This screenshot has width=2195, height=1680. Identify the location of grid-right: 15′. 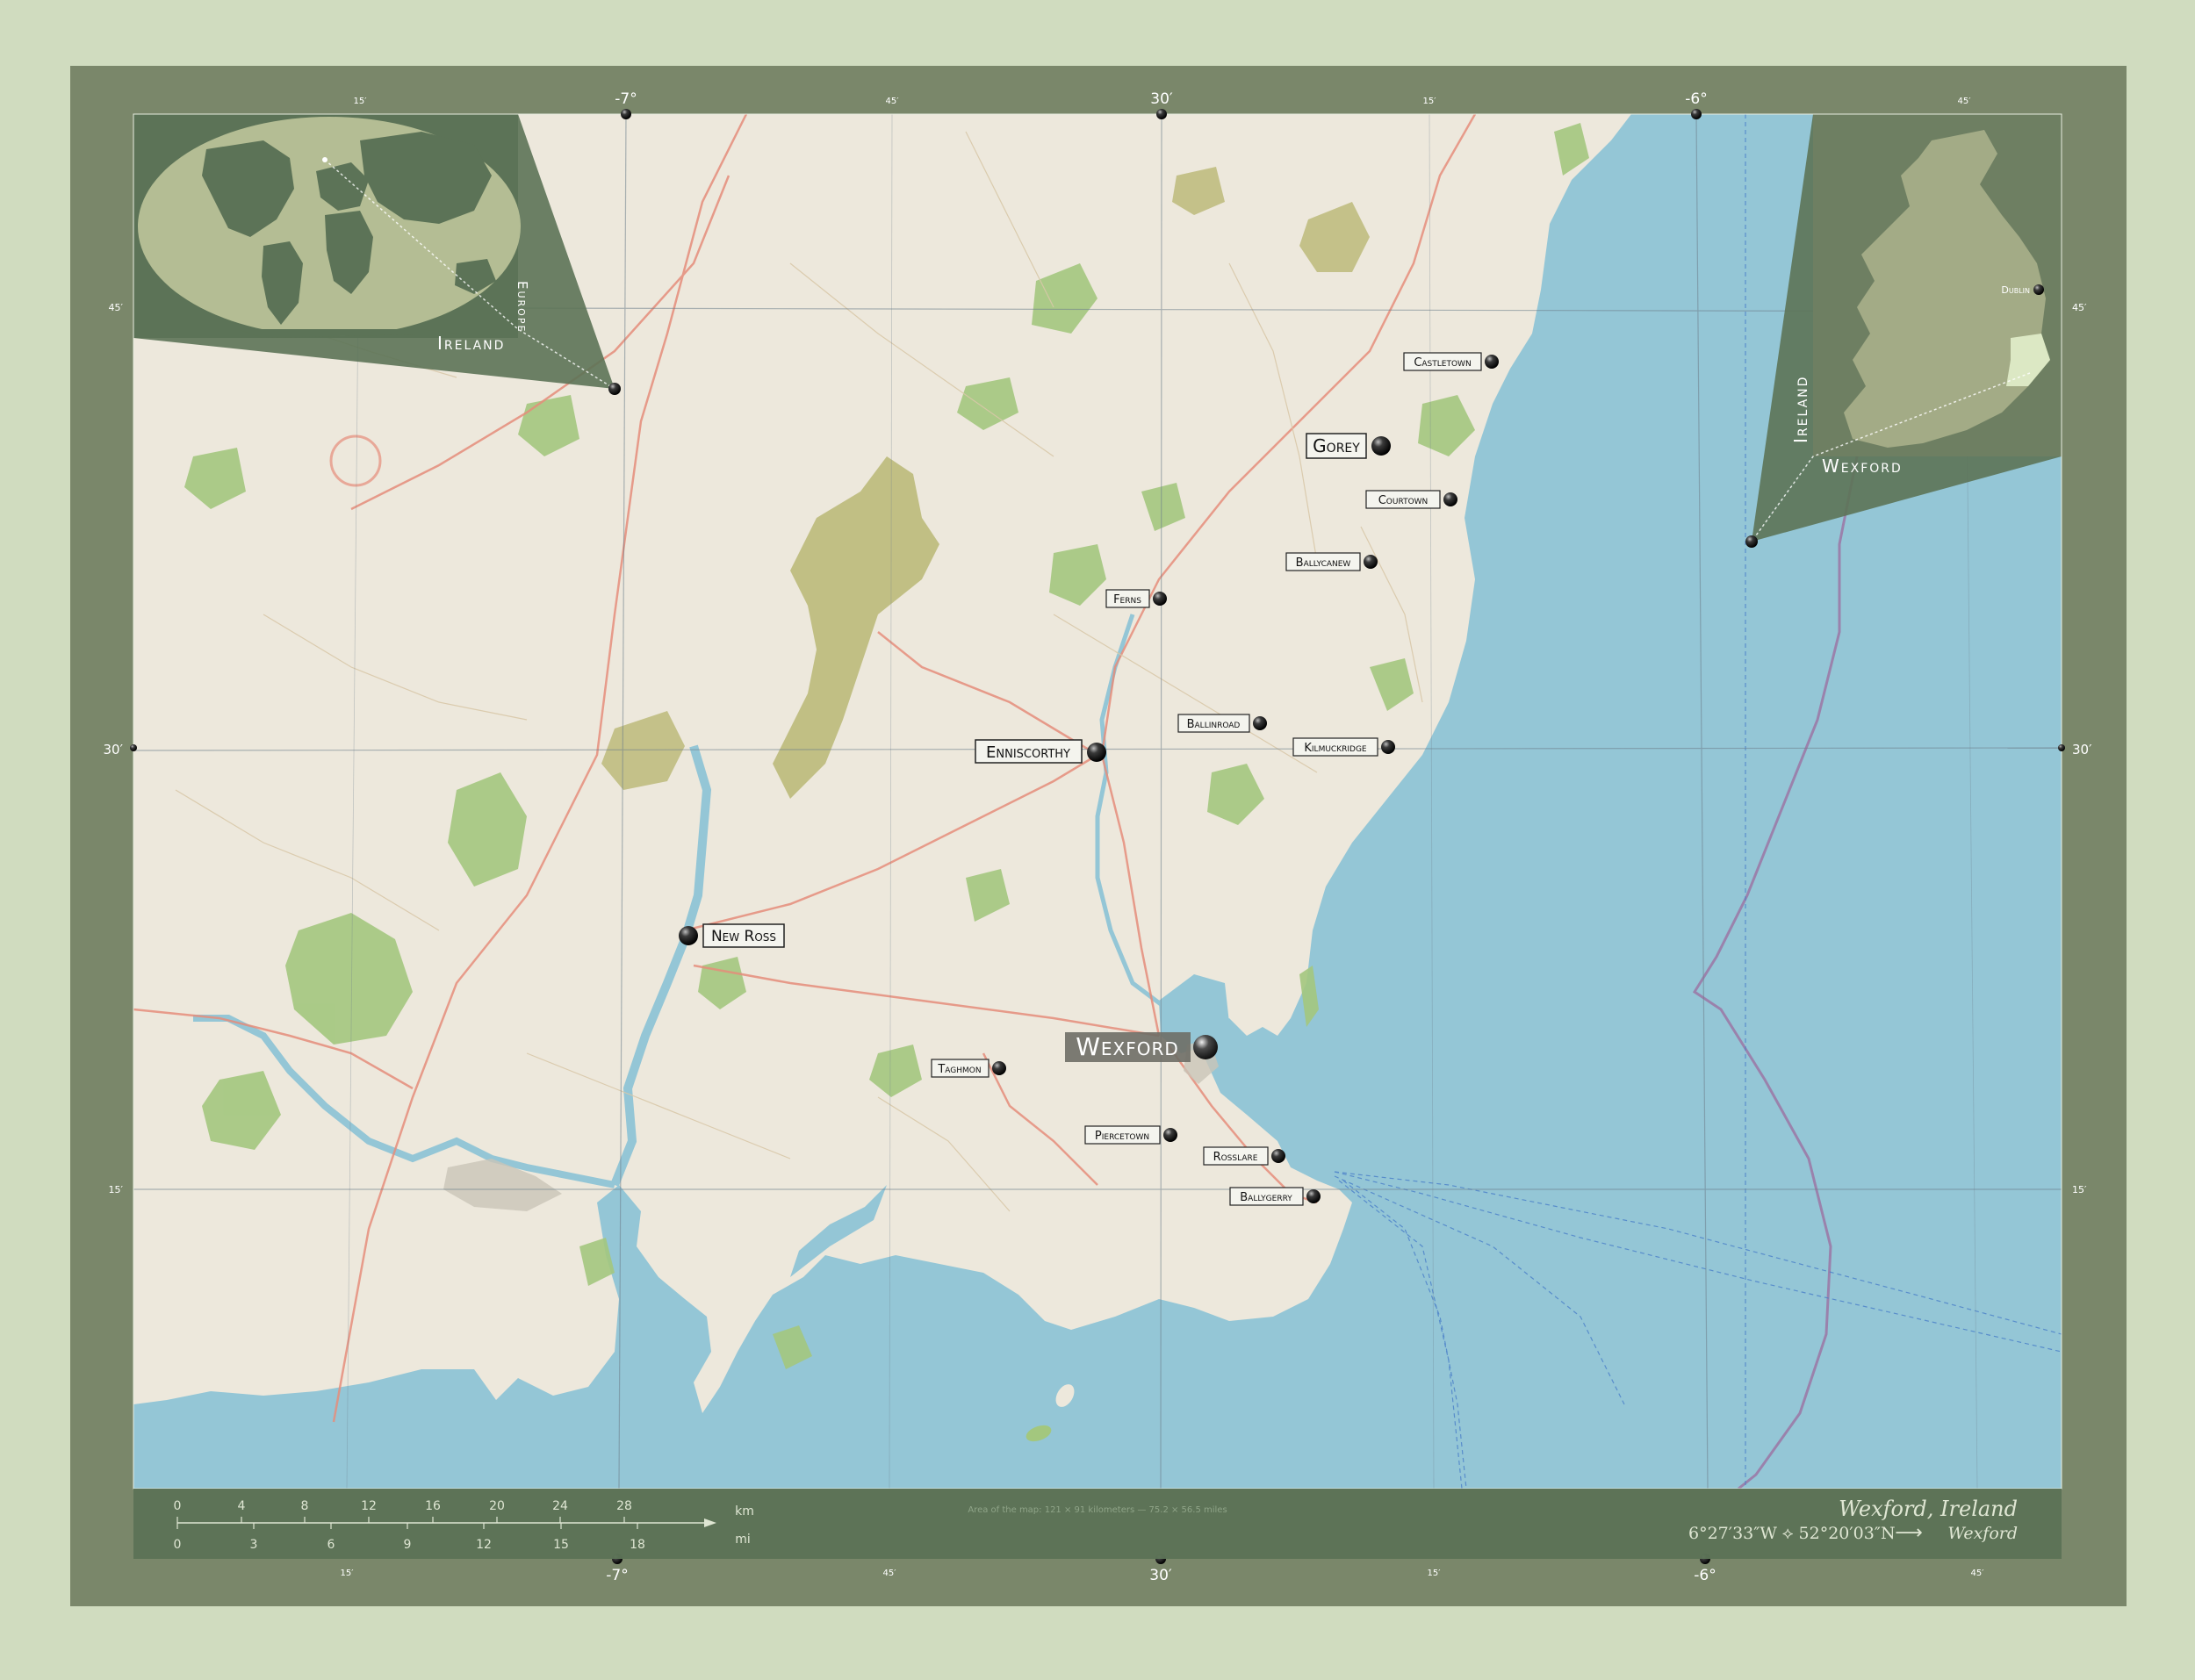
(2079, 1189).